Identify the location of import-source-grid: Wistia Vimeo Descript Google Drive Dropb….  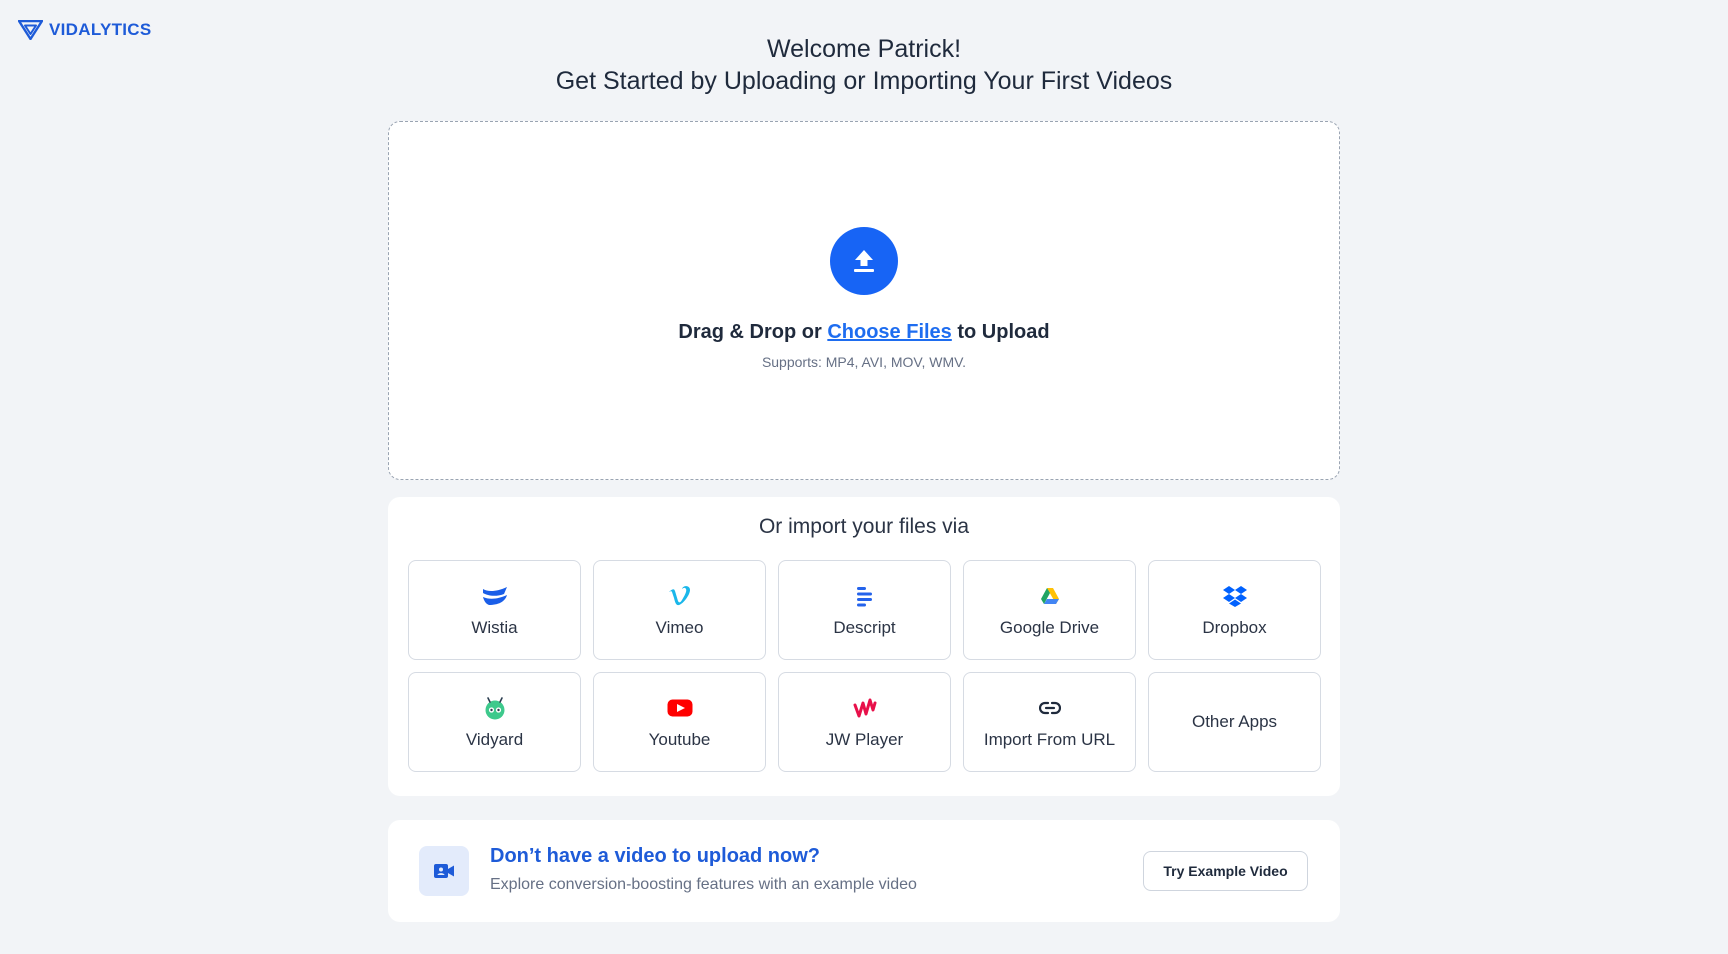
(864, 666).